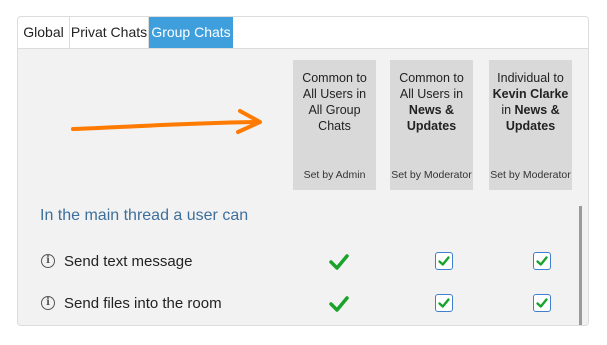  What do you see at coordinates (109, 32) in the screenshot?
I see `tab-privat-chats: Privat Chats` at bounding box center [109, 32].